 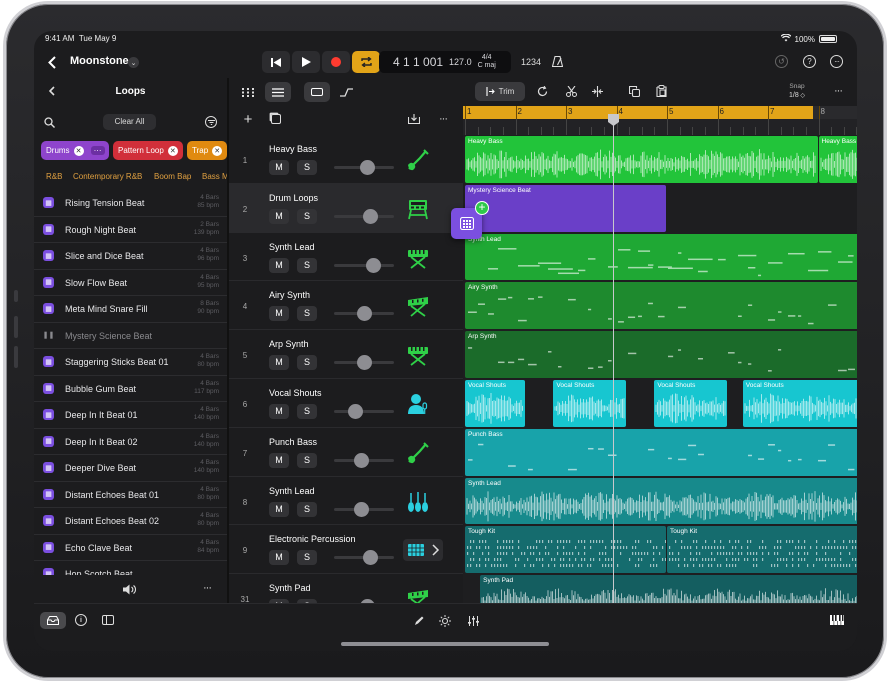 What do you see at coordinates (81, 620) in the screenshot?
I see `info-icon: i` at bounding box center [81, 620].